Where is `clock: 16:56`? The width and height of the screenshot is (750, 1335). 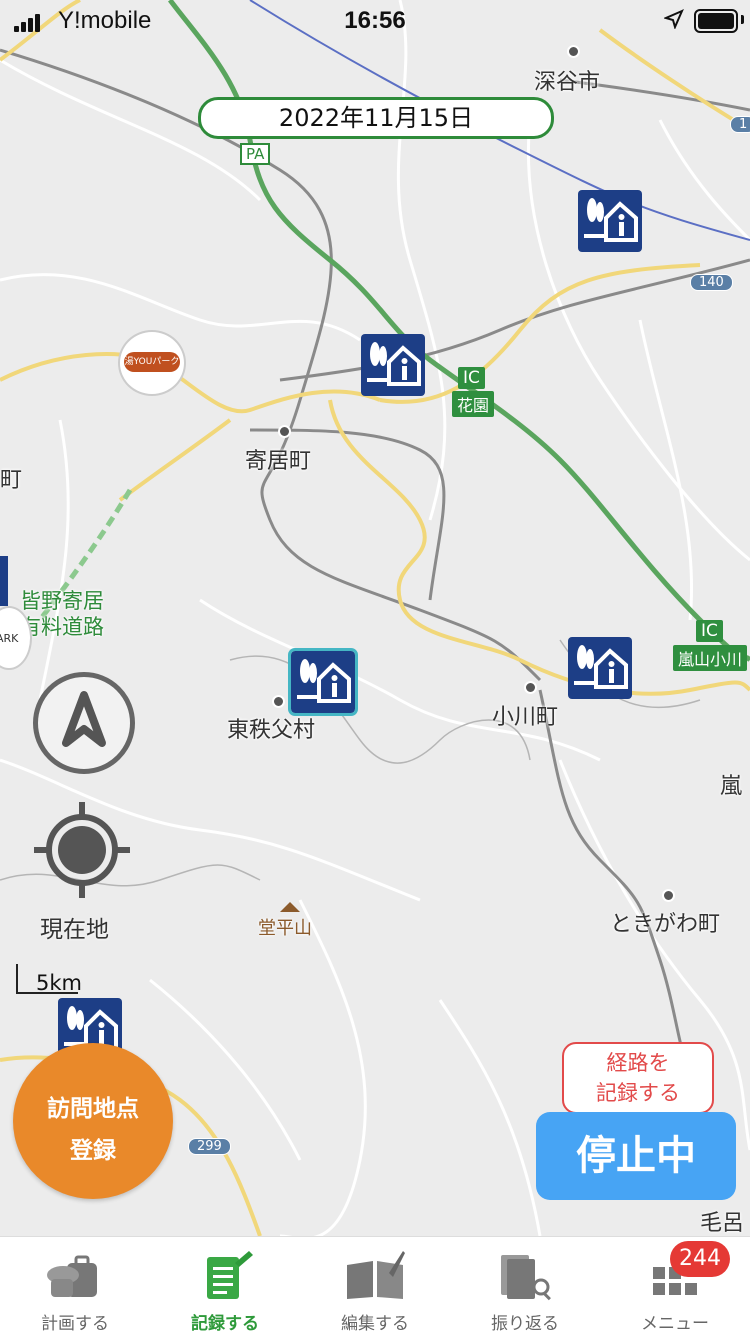 clock: 16:56 is located at coordinates (375, 20).